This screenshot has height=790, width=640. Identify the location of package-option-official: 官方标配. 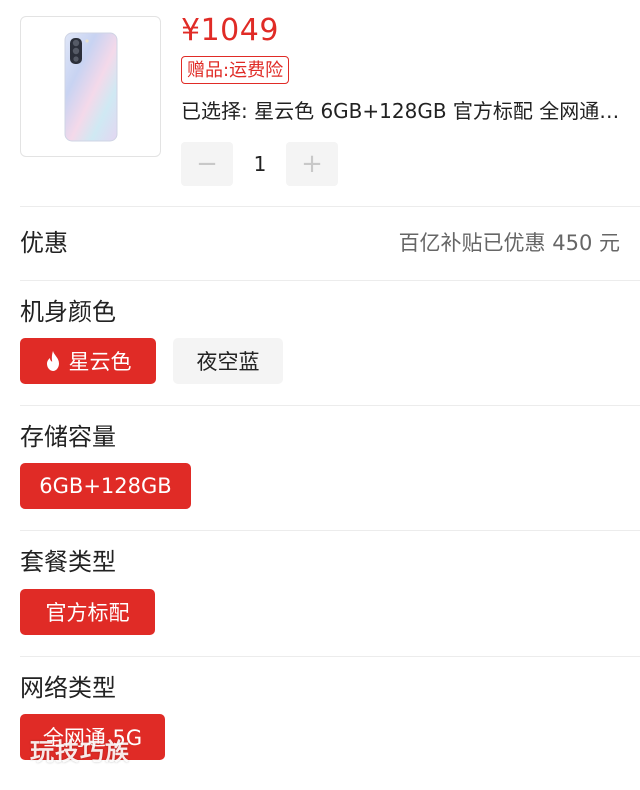
(87, 612).